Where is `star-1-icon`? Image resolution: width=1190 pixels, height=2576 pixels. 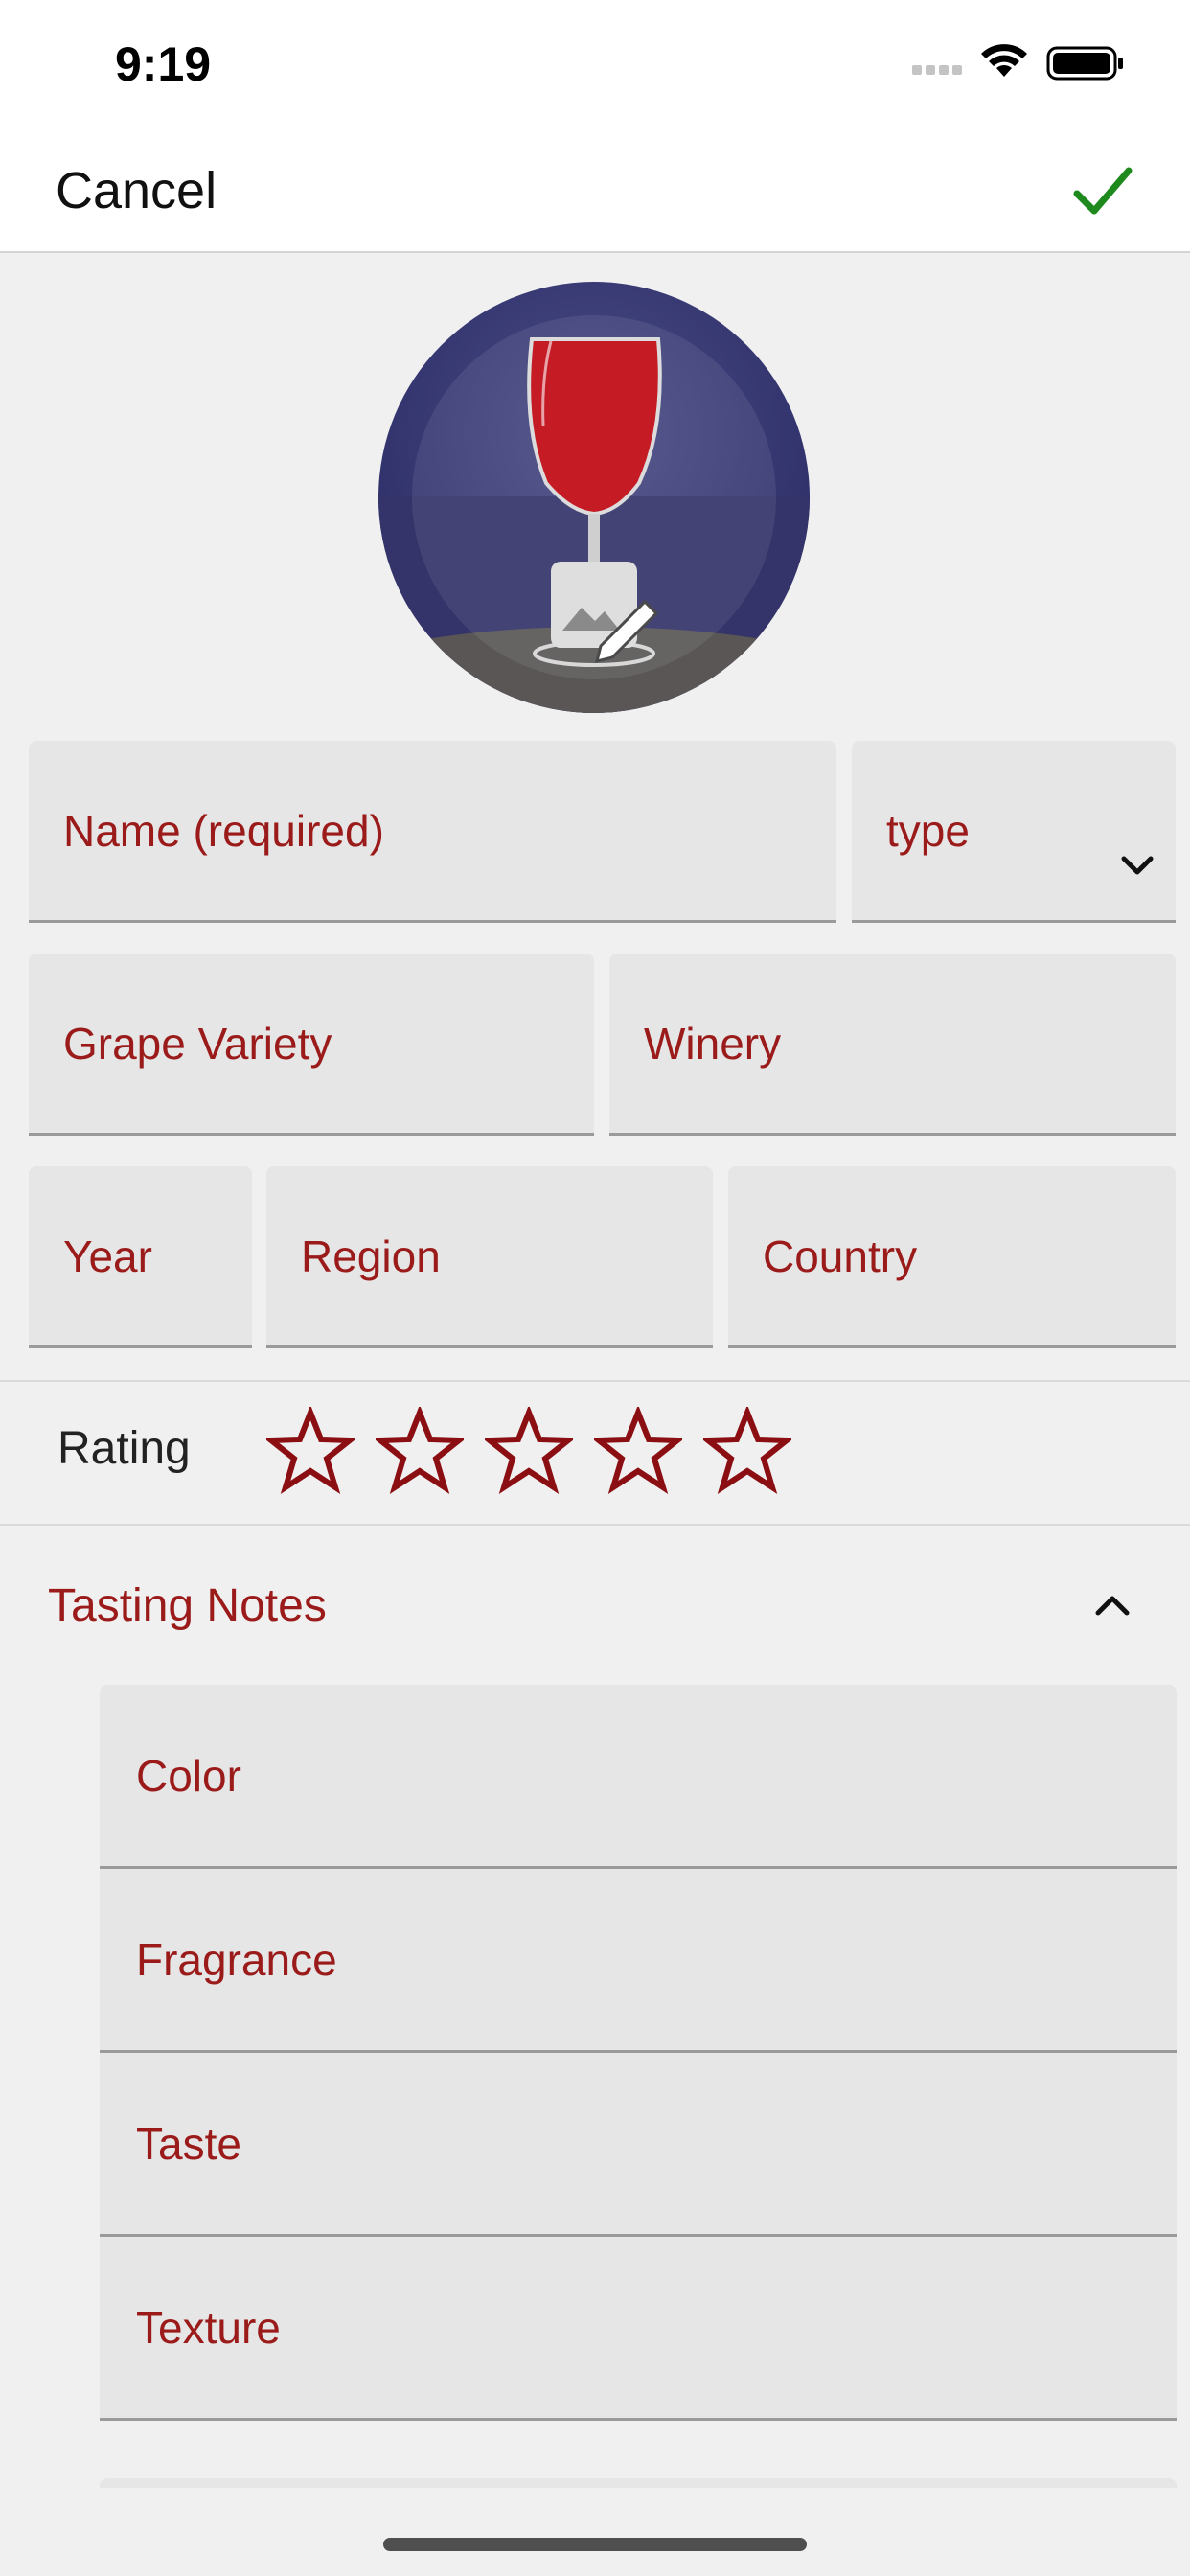 star-1-icon is located at coordinates (311, 1451).